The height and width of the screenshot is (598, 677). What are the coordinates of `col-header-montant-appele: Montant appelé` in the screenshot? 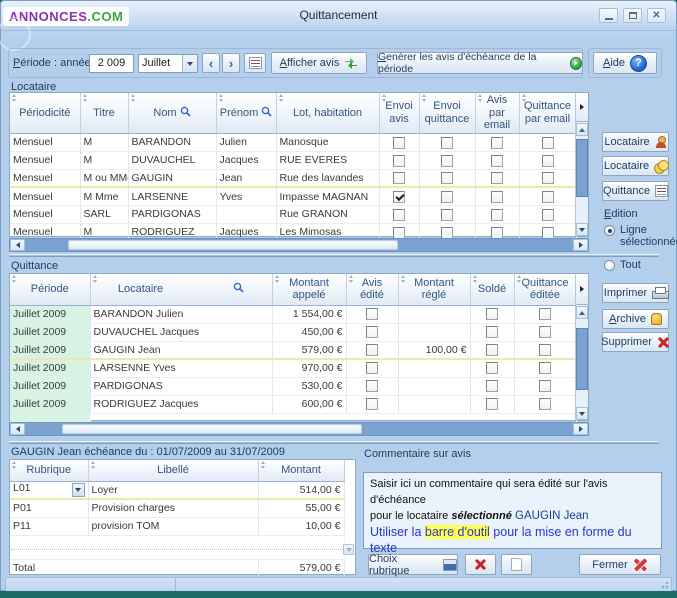 It's located at (309, 290).